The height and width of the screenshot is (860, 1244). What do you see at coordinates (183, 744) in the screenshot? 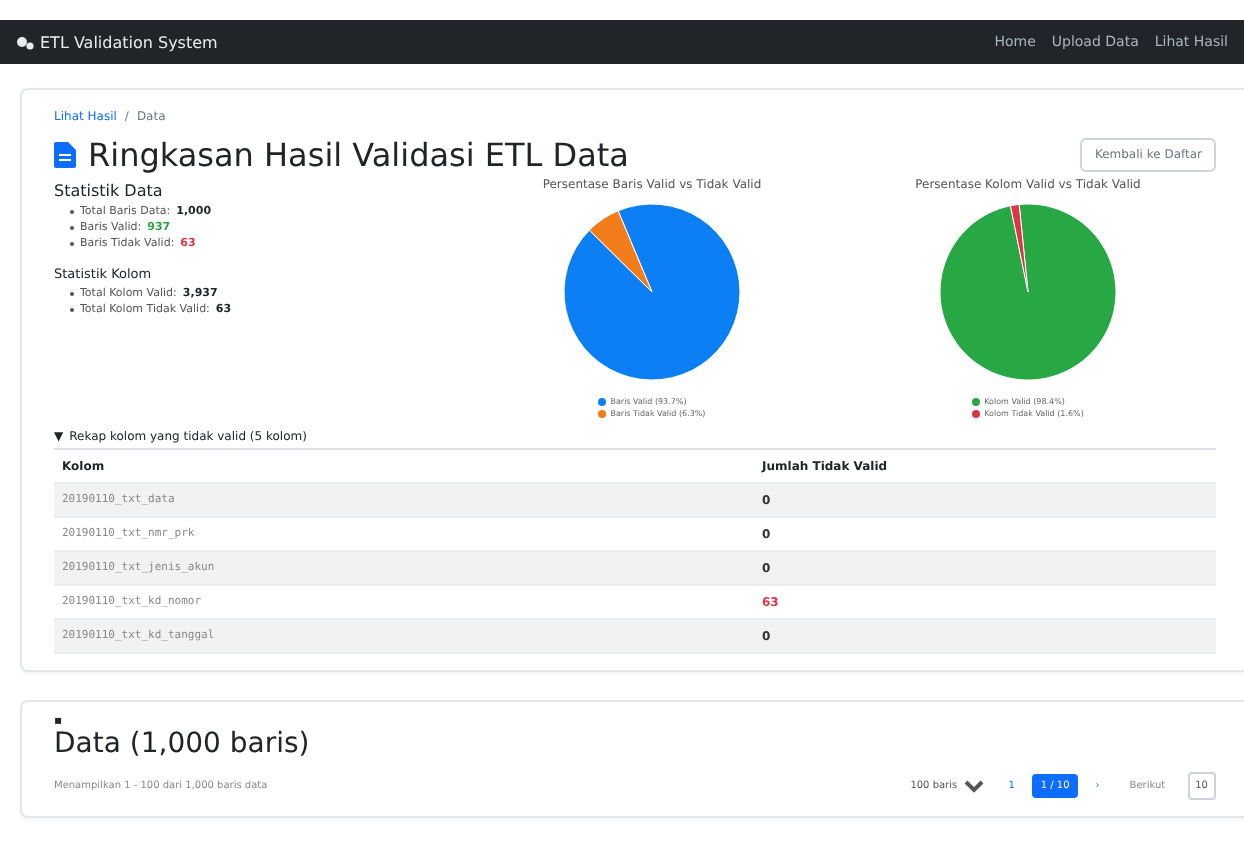
I see `section-title: Data (1,000 baris)` at bounding box center [183, 744].